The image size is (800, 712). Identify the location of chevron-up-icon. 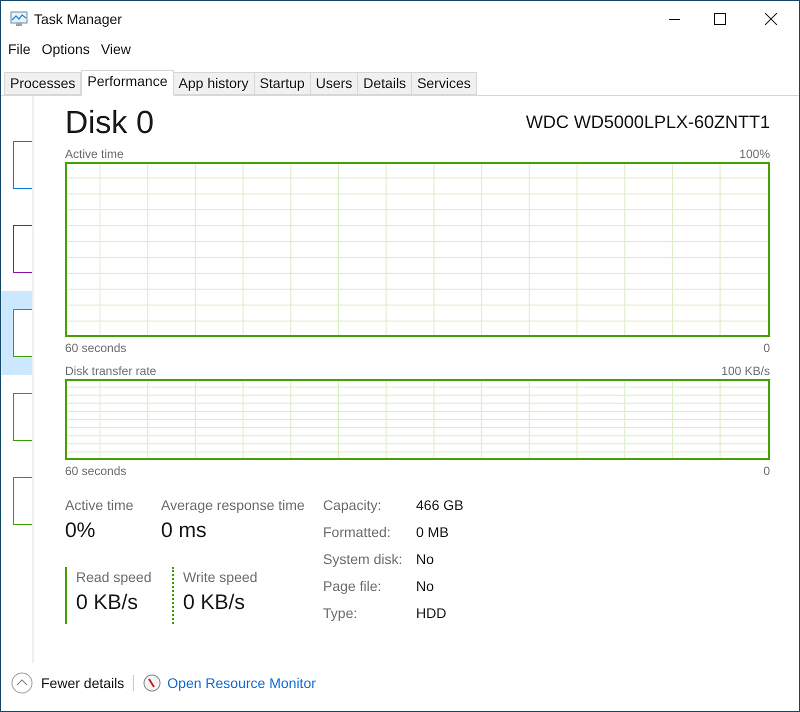
(22, 683).